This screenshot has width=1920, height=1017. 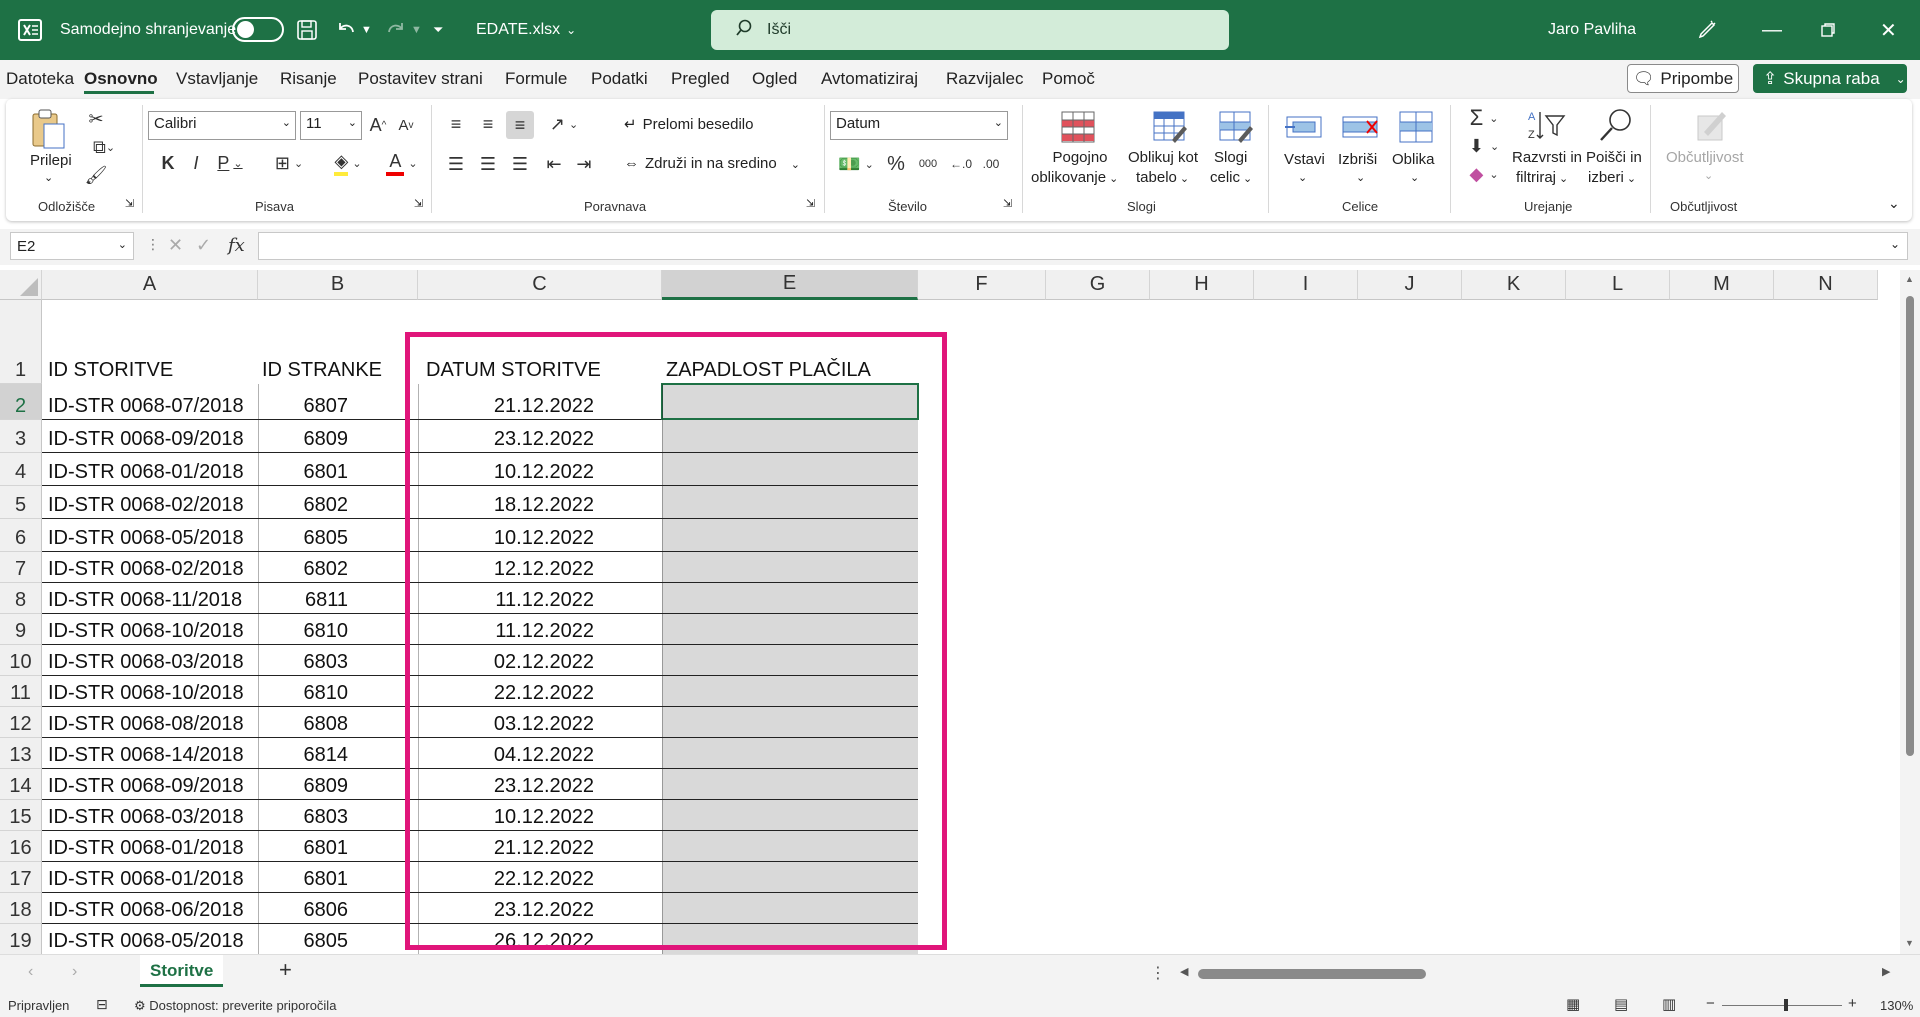 I want to click on column-header-l: L, so click(x=1618, y=285).